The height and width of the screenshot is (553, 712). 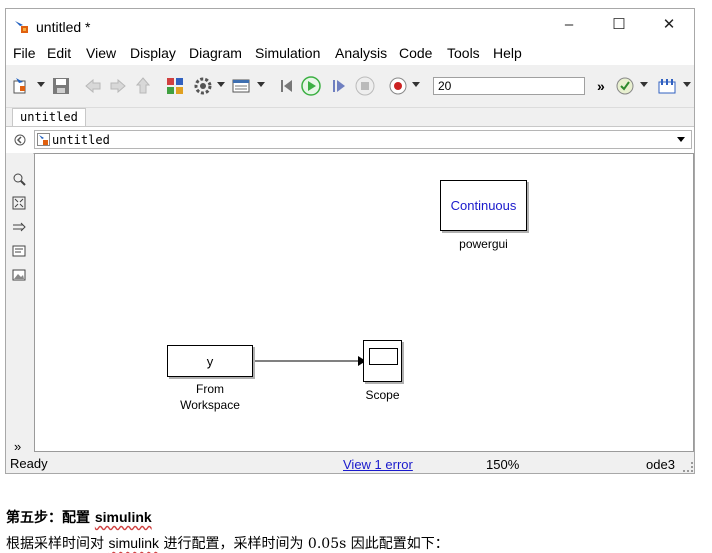 What do you see at coordinates (507, 53) in the screenshot?
I see `menu-help: Help` at bounding box center [507, 53].